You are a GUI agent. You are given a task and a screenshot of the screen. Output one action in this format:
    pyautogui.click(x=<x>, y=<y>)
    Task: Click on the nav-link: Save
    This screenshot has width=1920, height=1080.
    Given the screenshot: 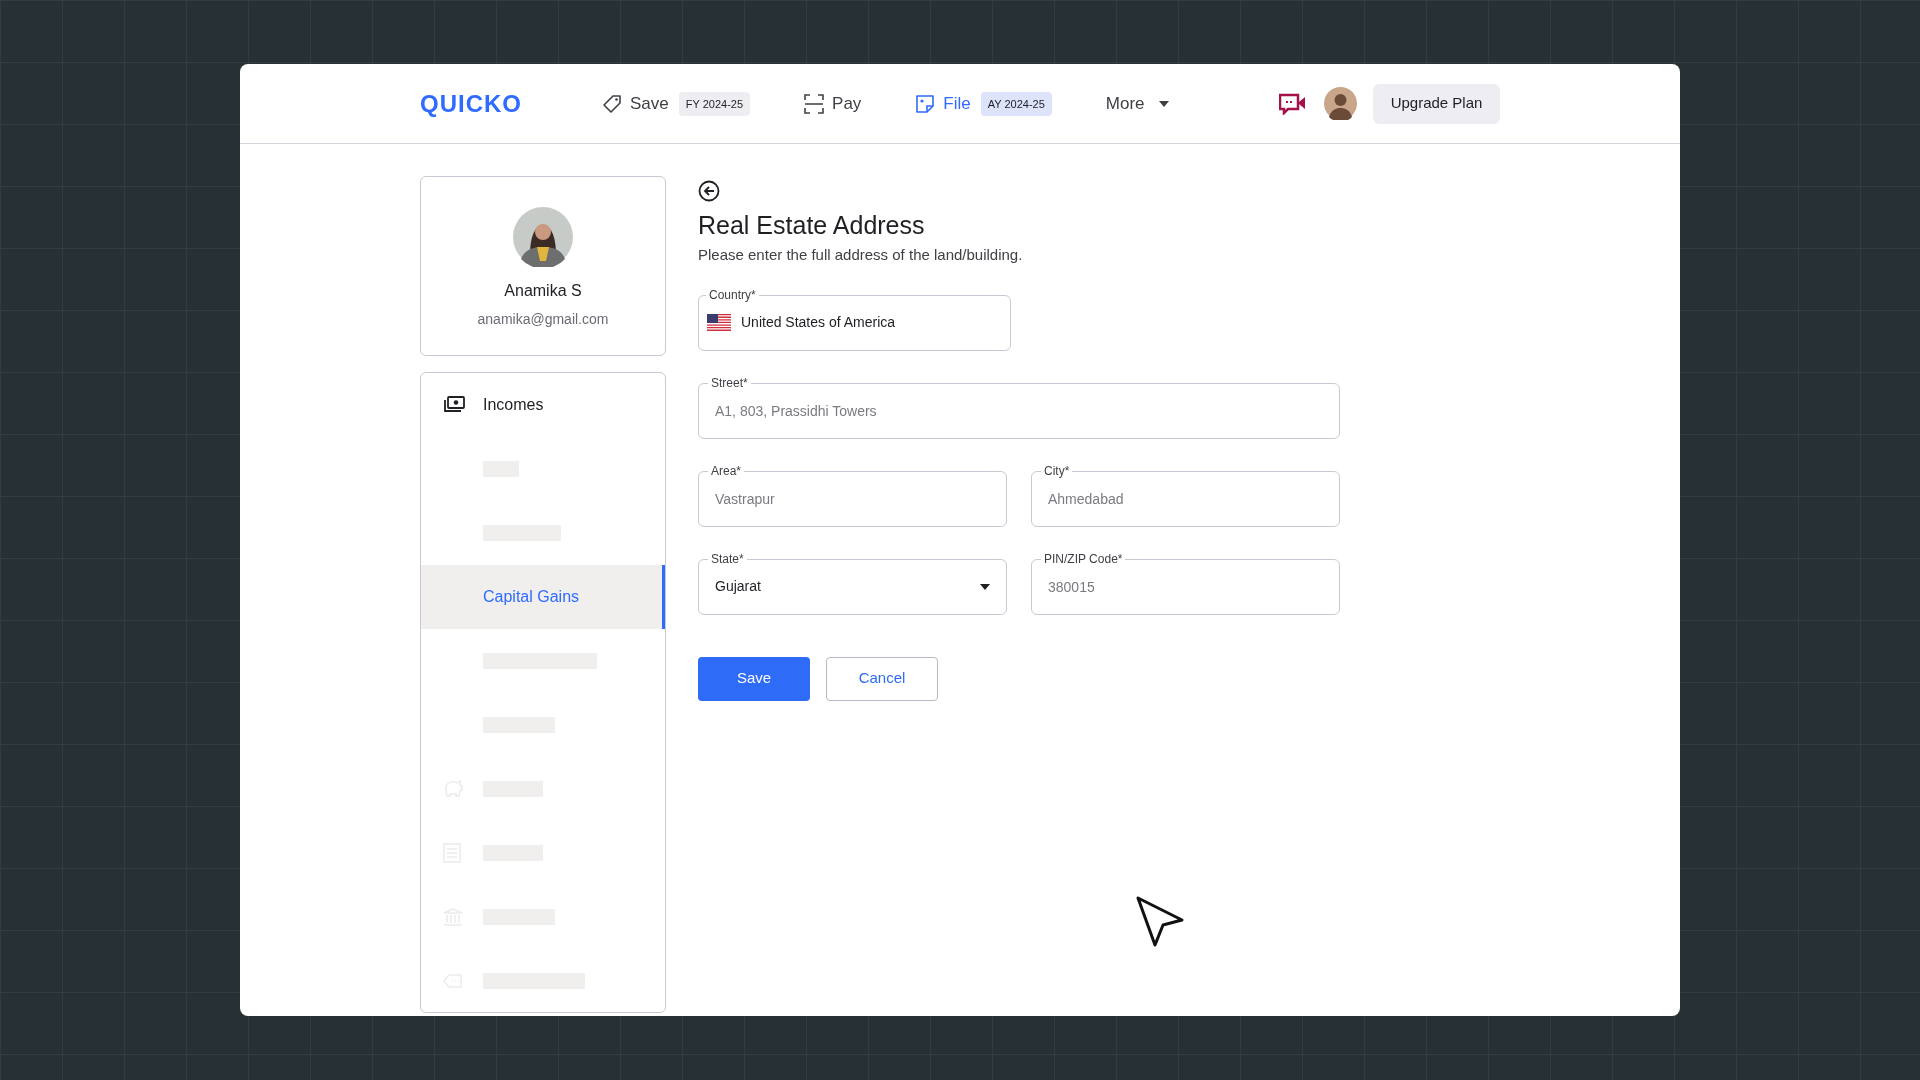 What is the action you would take?
    pyautogui.click(x=635, y=103)
    